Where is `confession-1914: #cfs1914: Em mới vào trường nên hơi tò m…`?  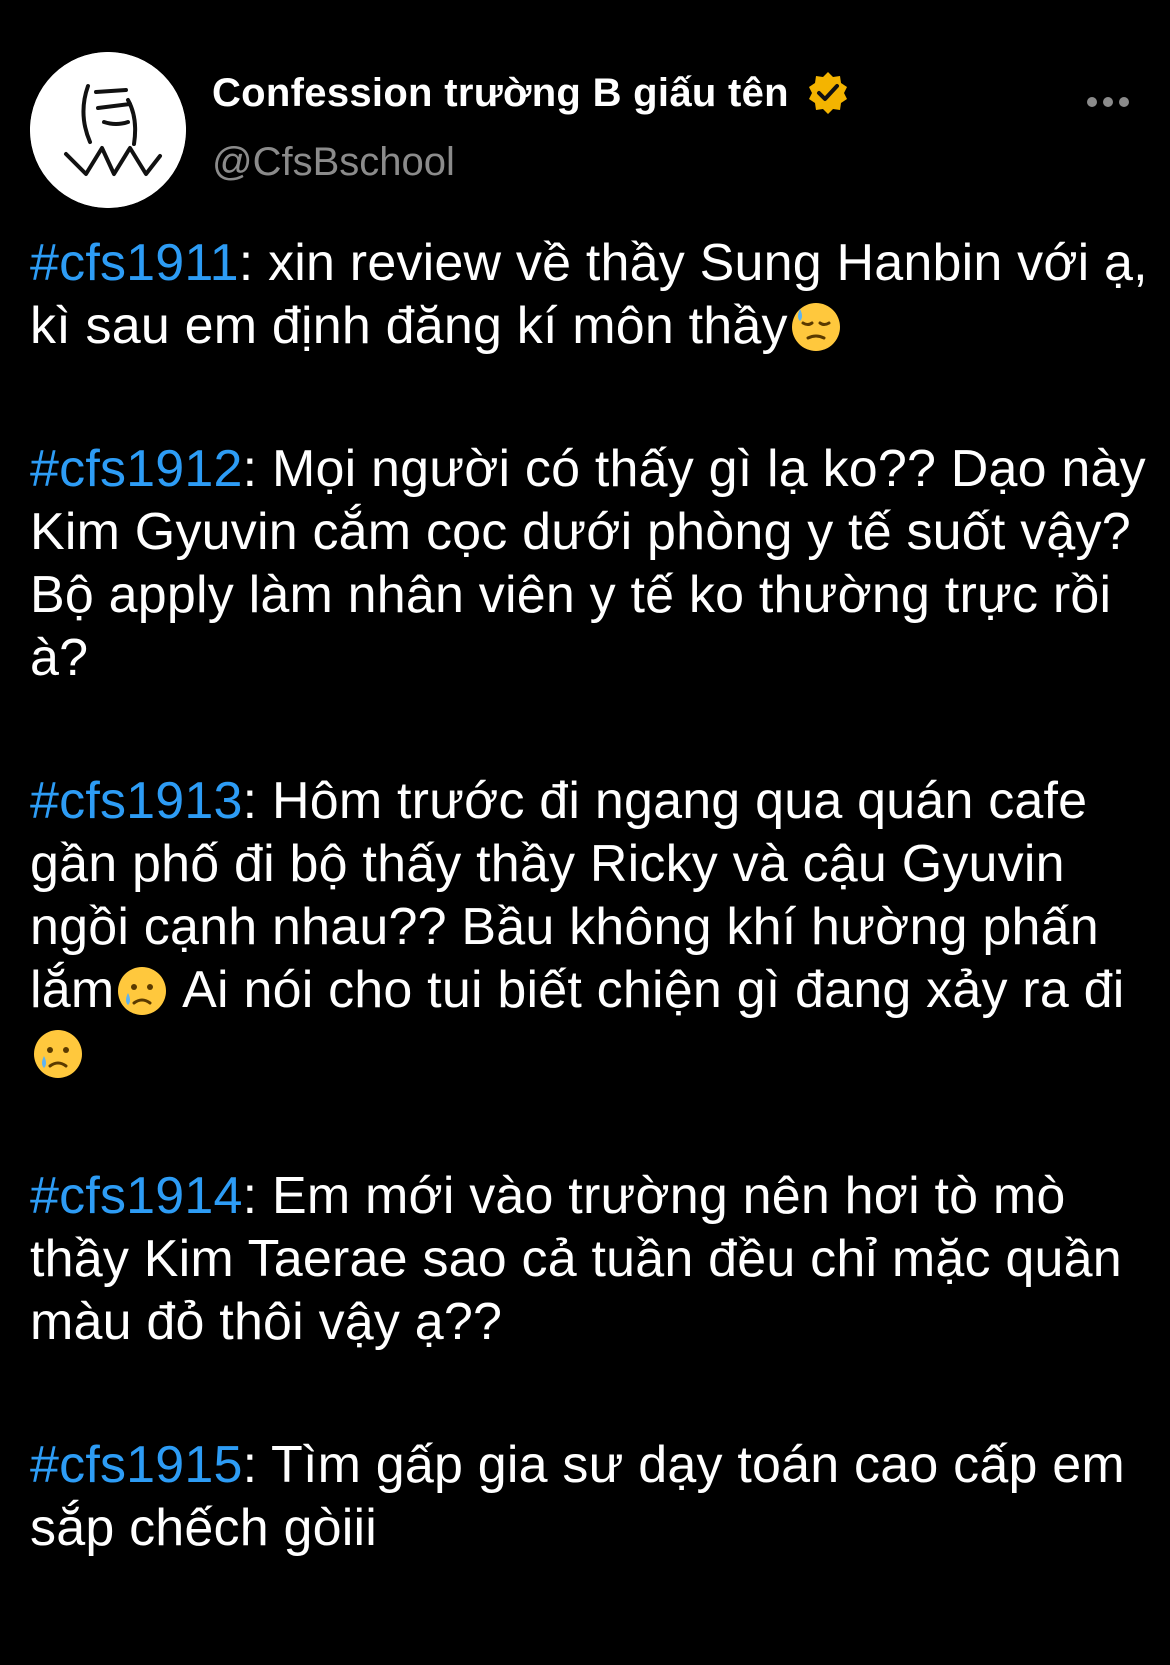
confession-1914: #cfs1914: Em mới vào trường nên hơi tò m… is located at coordinates (590, 1259).